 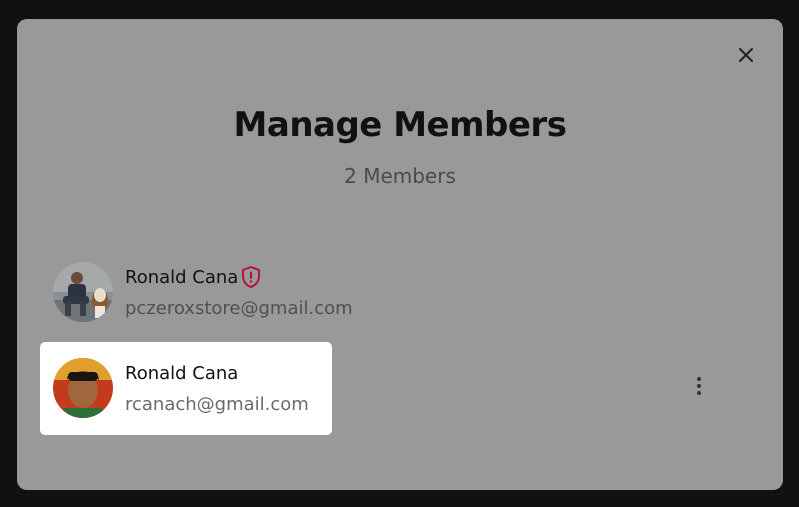 I want to click on member-email: pczeroxstore@gmail.com, so click(x=239, y=308).